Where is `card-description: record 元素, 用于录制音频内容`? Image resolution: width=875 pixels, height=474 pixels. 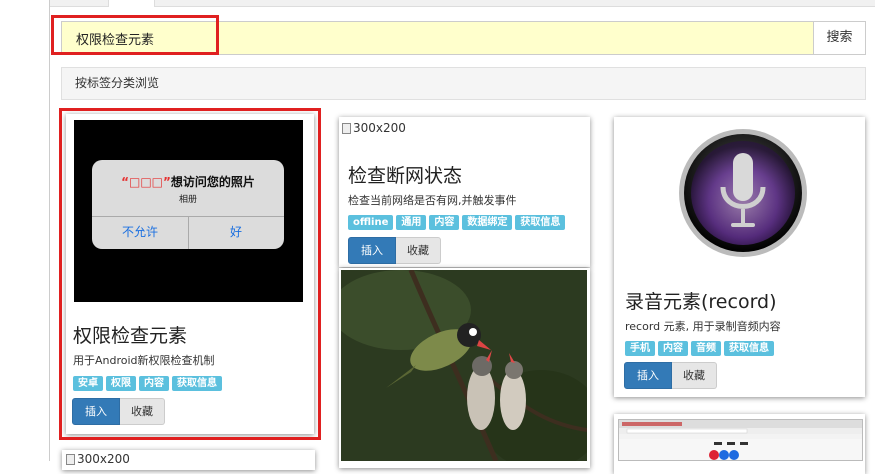 card-description: record 元素, 用于录制音频内容 is located at coordinates (703, 326).